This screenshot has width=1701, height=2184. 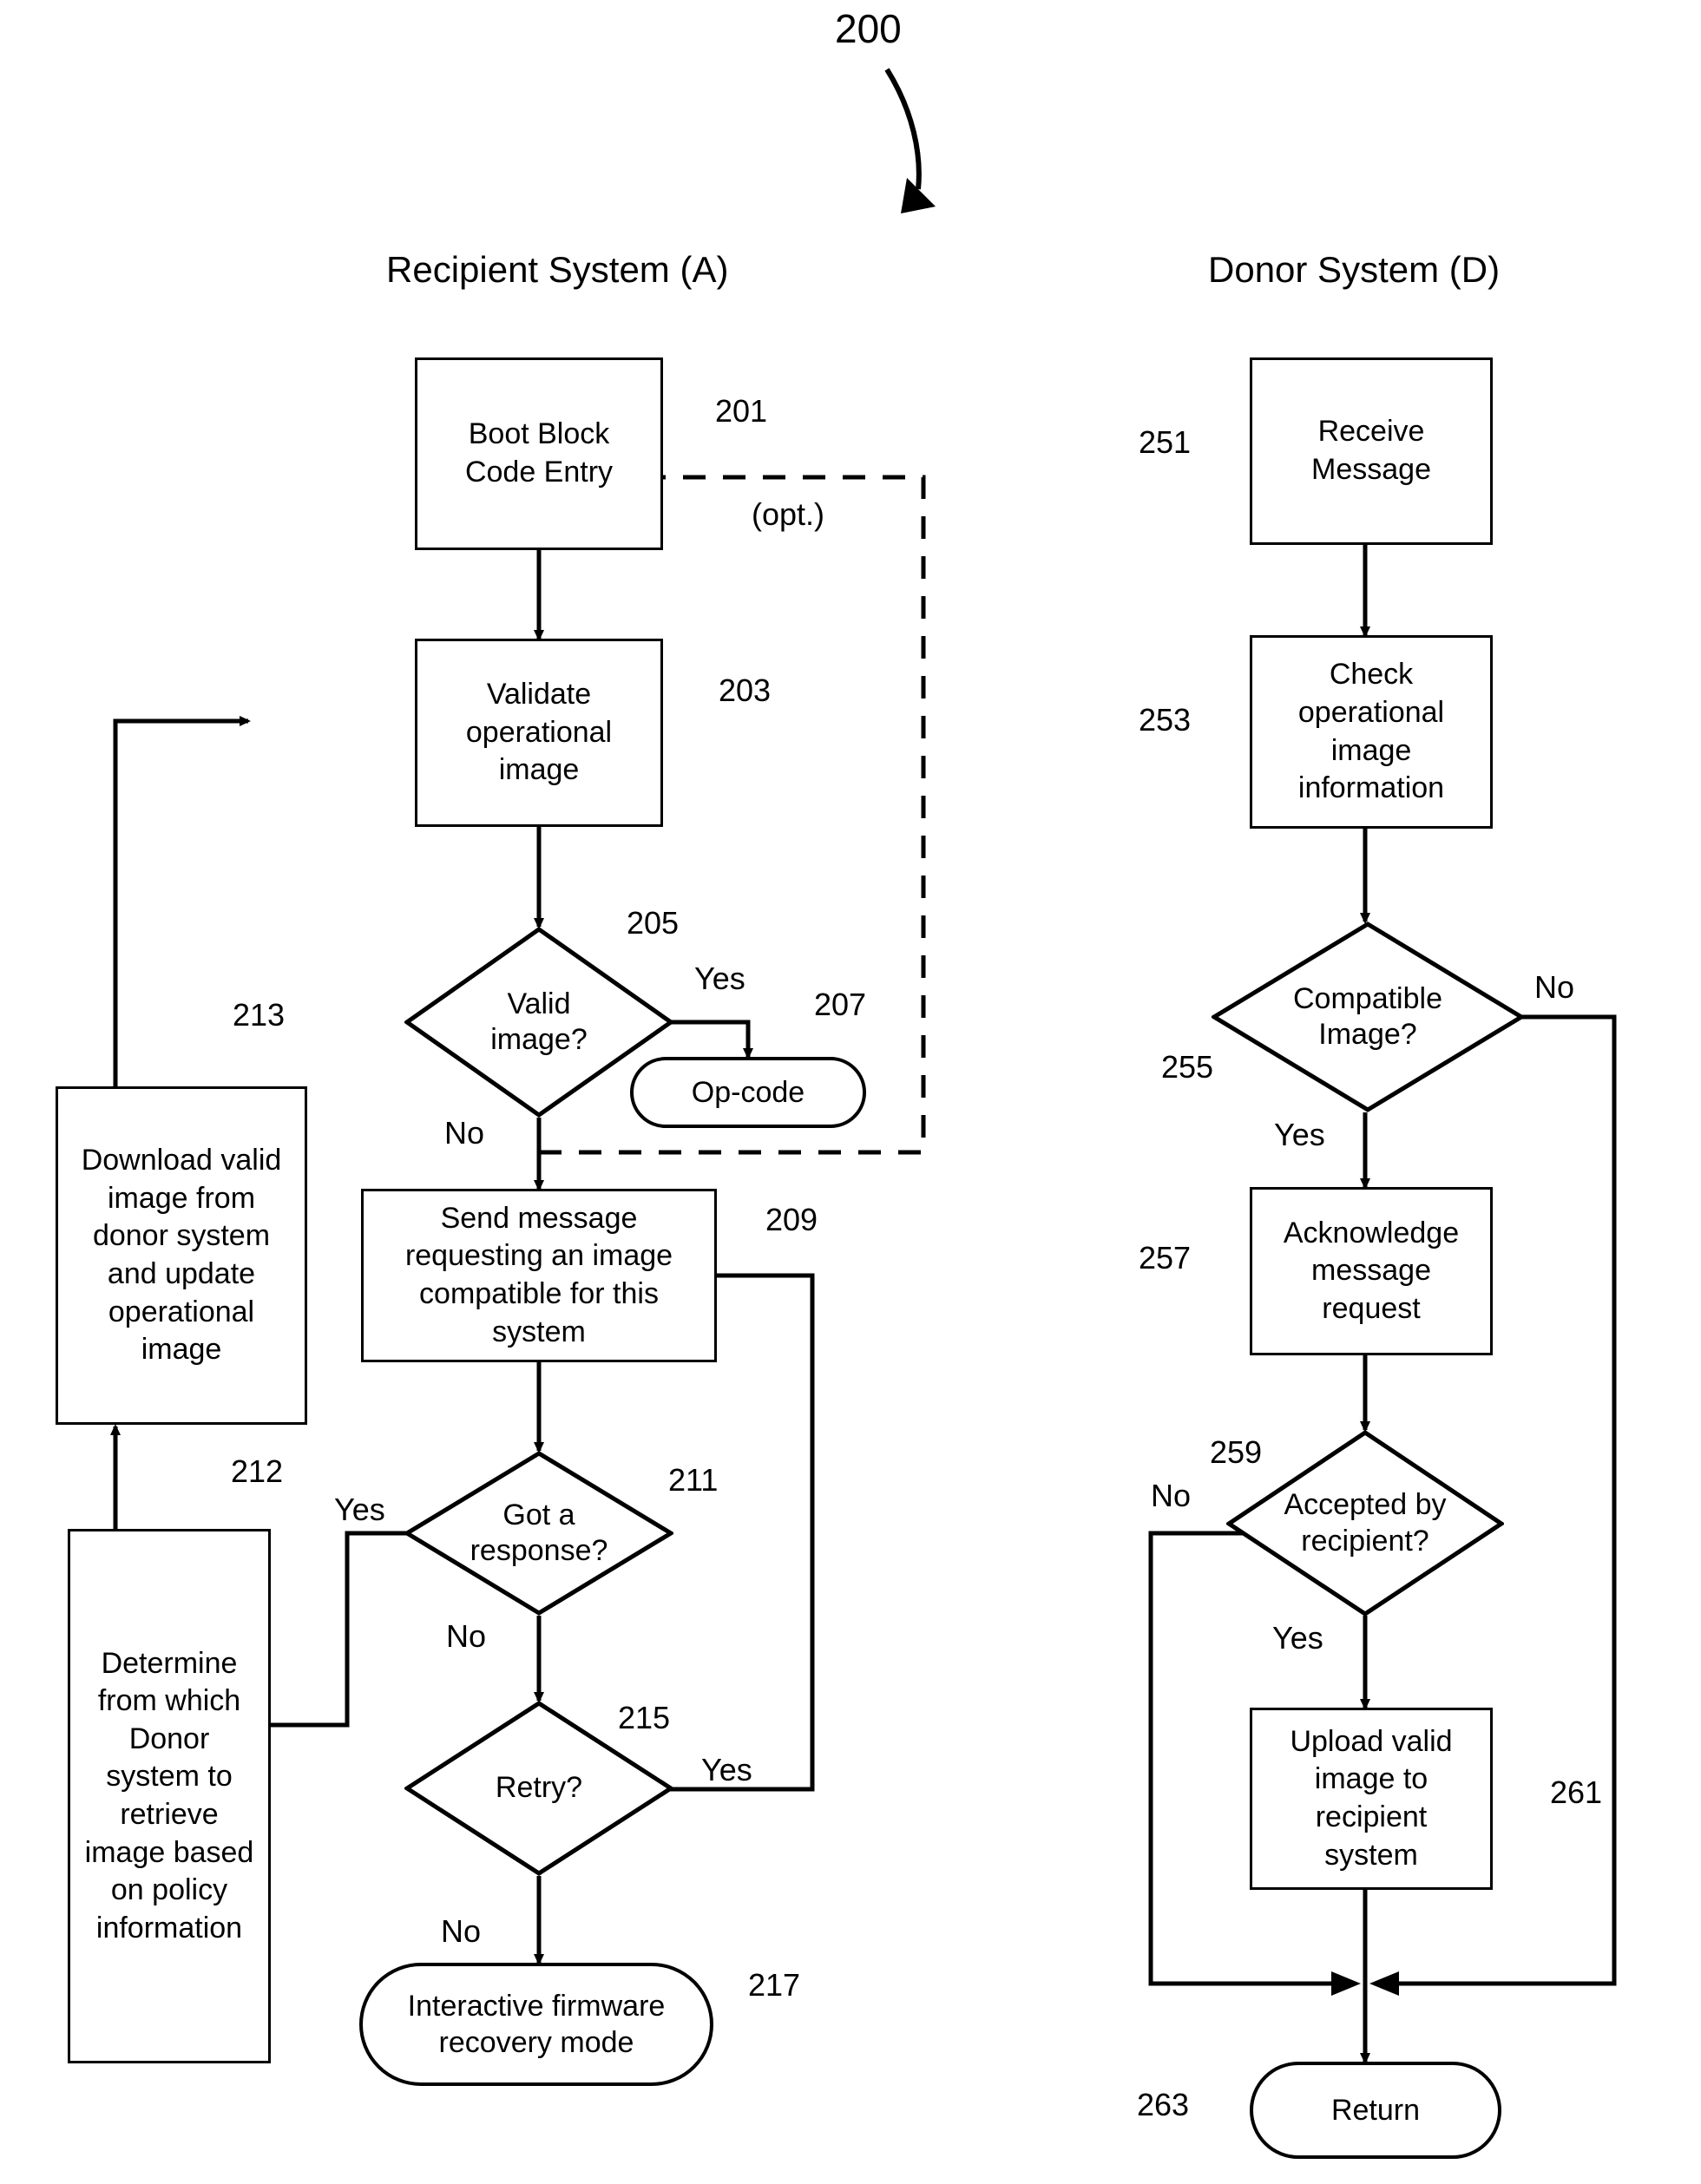 I want to click on node-257-acknowledge-message-request: Acknowledge message request, so click(x=1372, y=1271).